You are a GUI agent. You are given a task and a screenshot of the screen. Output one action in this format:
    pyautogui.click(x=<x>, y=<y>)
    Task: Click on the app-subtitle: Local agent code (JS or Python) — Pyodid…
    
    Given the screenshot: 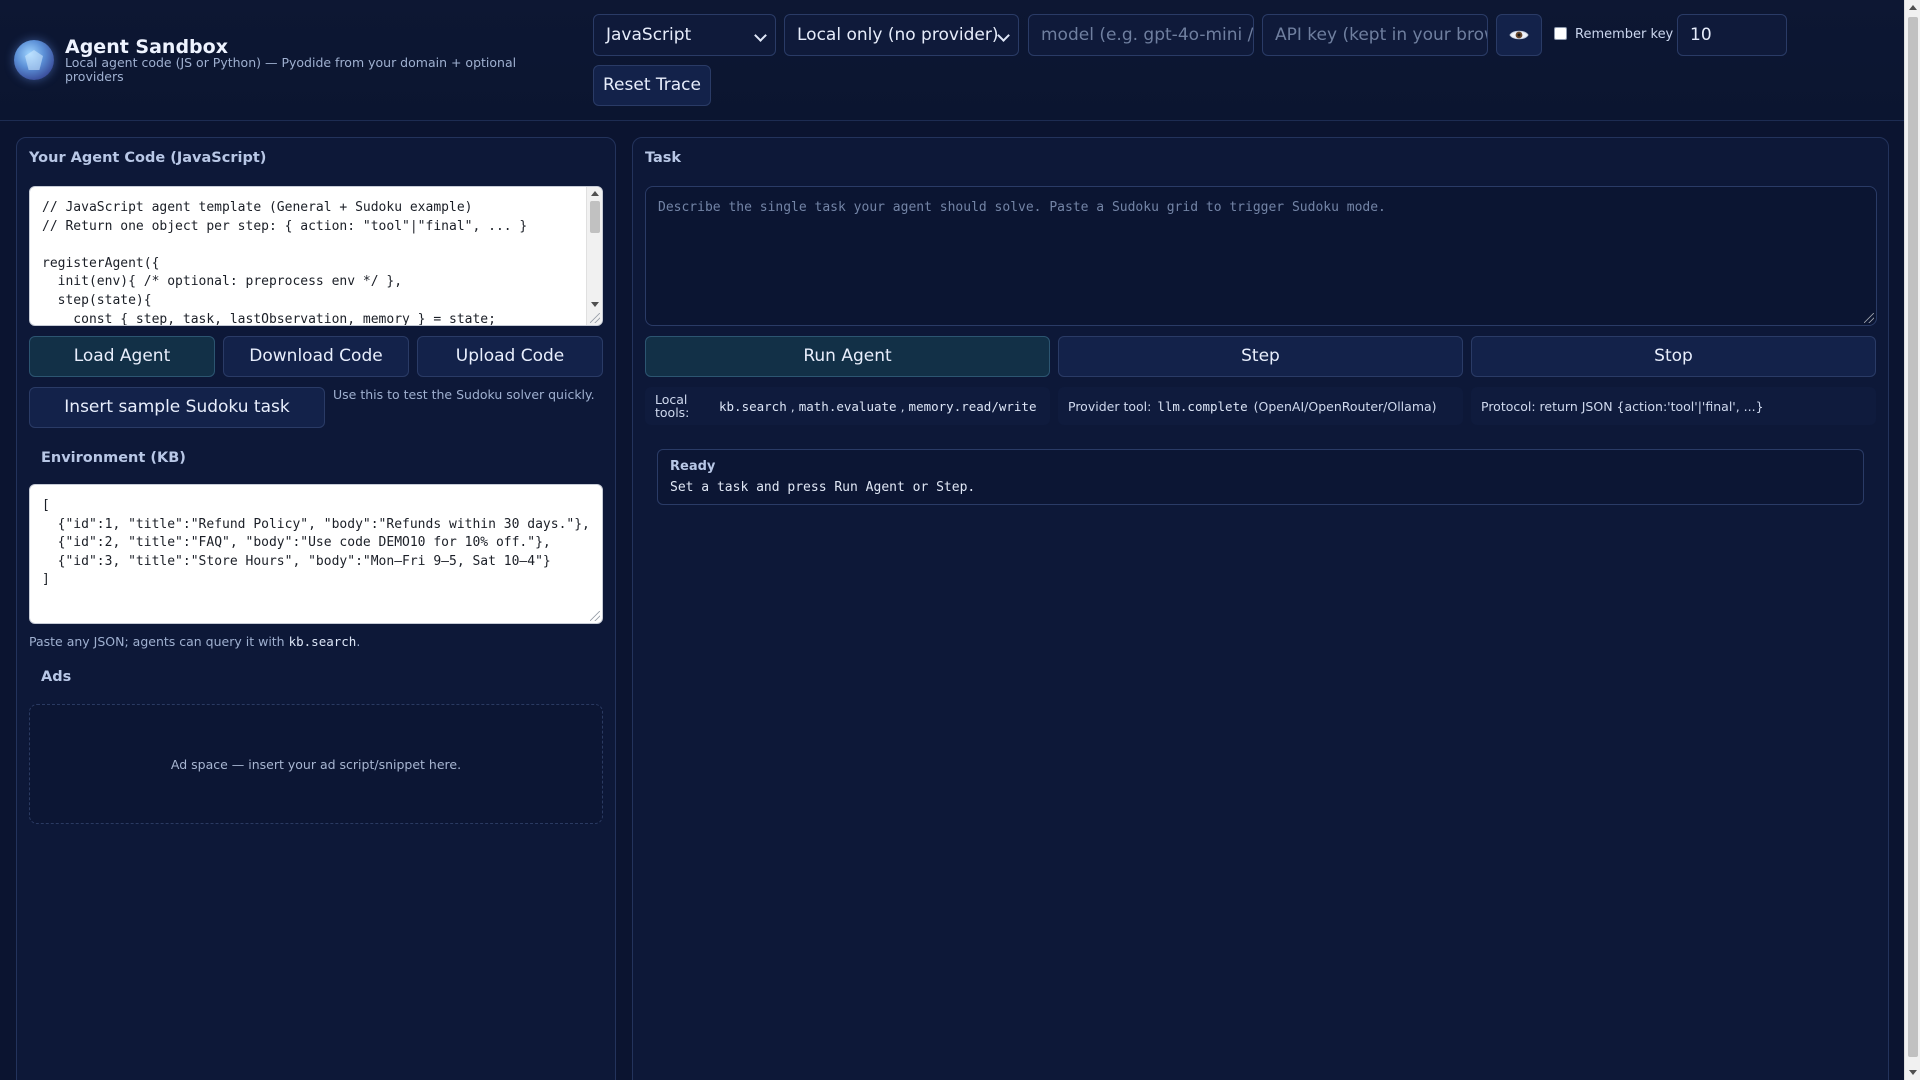 What is the action you would take?
    pyautogui.click(x=291, y=69)
    